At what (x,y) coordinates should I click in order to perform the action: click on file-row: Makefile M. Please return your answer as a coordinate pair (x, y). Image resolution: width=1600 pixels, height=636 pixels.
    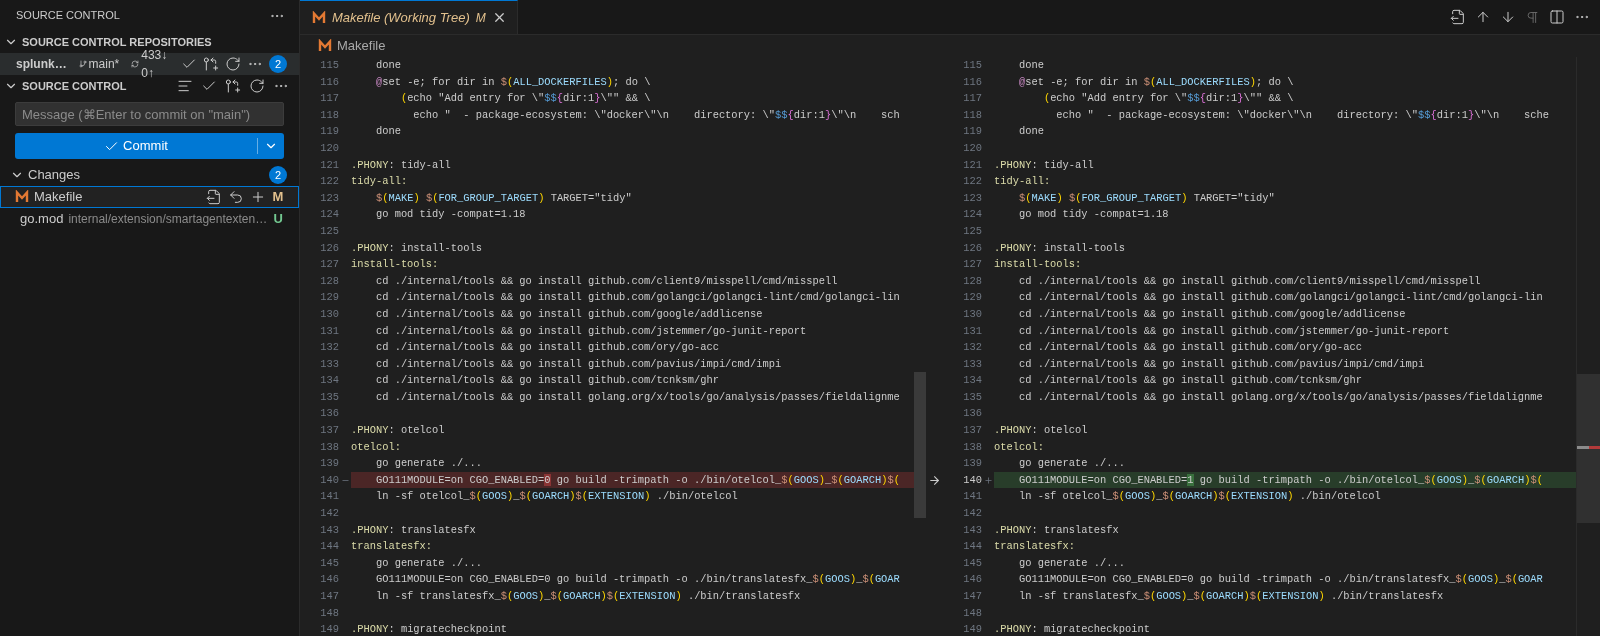
    Looking at the image, I should click on (149, 197).